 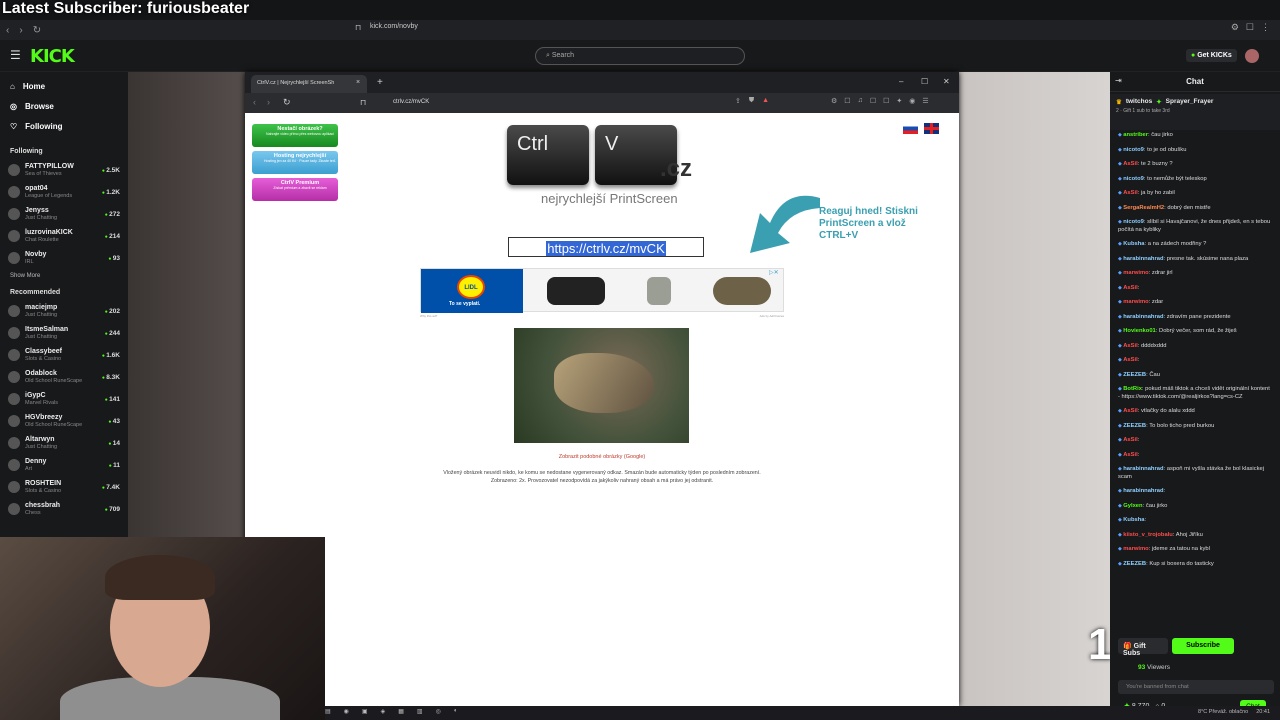 What do you see at coordinates (64, 421) in the screenshot?
I see `channel-row: HGVbreezyOld School RuneScape 43` at bounding box center [64, 421].